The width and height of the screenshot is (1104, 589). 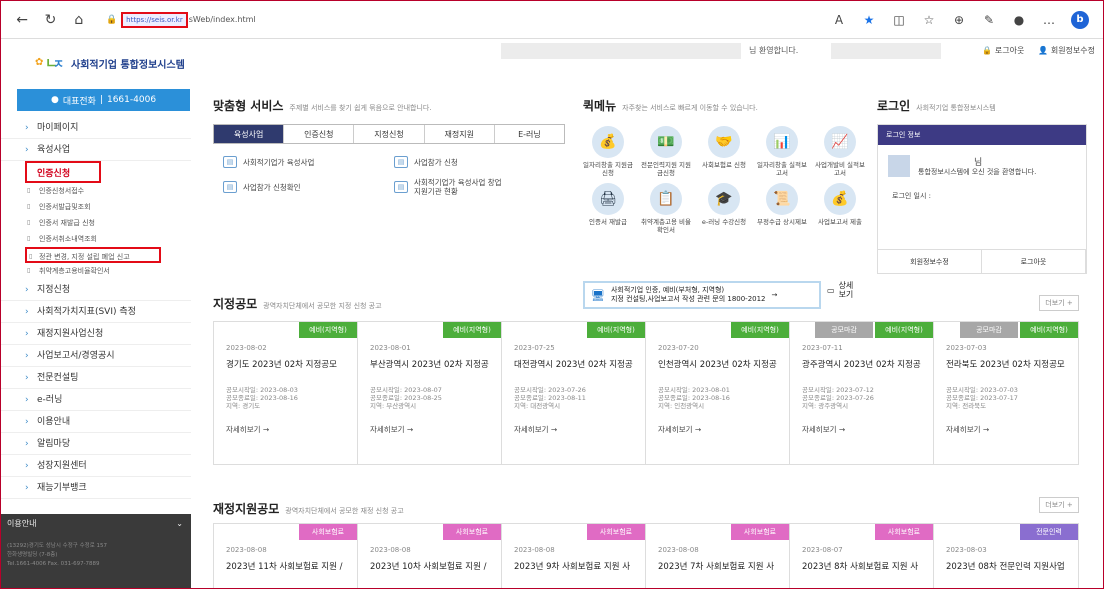 What do you see at coordinates (308, 162) in the screenshot?
I see `service-link: ▤ 사회적기업가 육성사업` at bounding box center [308, 162].